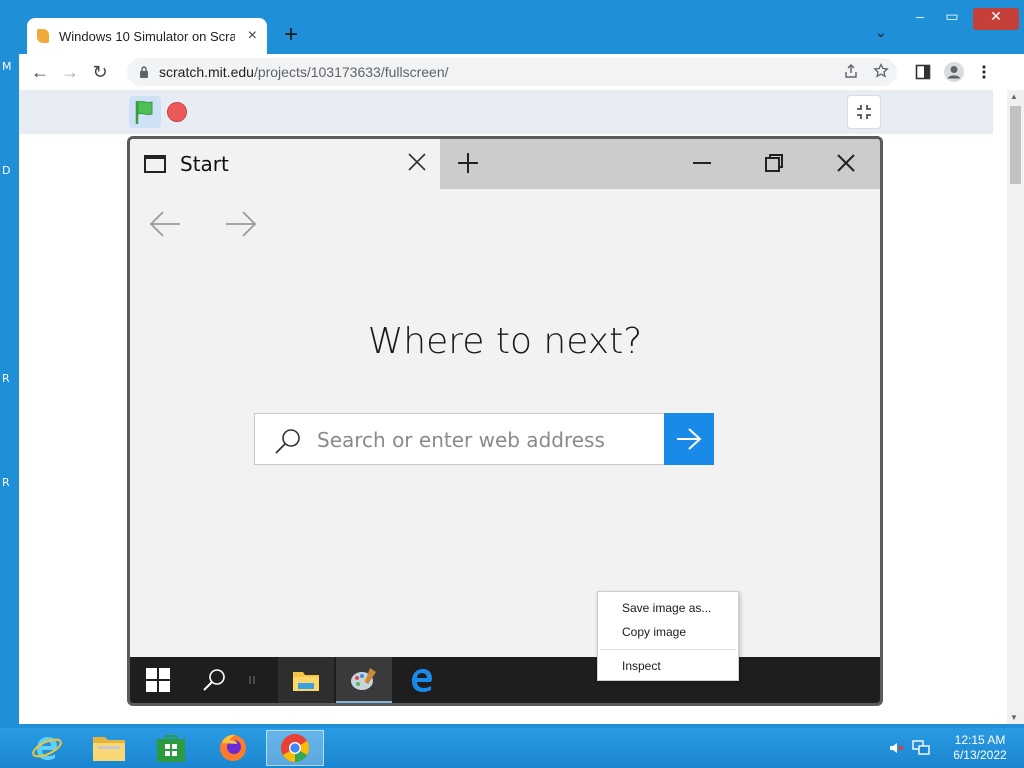 Image resolution: width=1024 pixels, height=768 pixels. I want to click on edge-restore-icon, so click(774, 163).